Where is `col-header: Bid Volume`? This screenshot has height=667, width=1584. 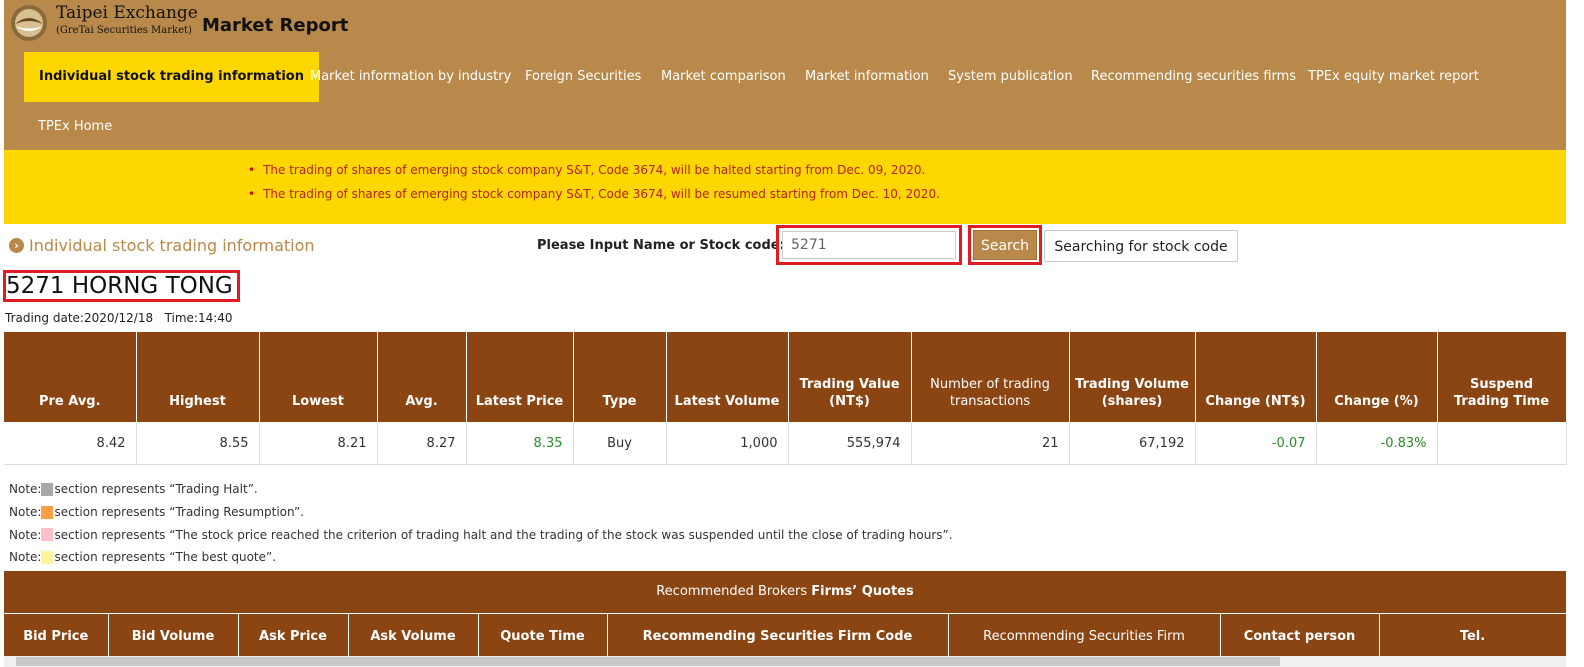 col-header: Bid Volume is located at coordinates (173, 636).